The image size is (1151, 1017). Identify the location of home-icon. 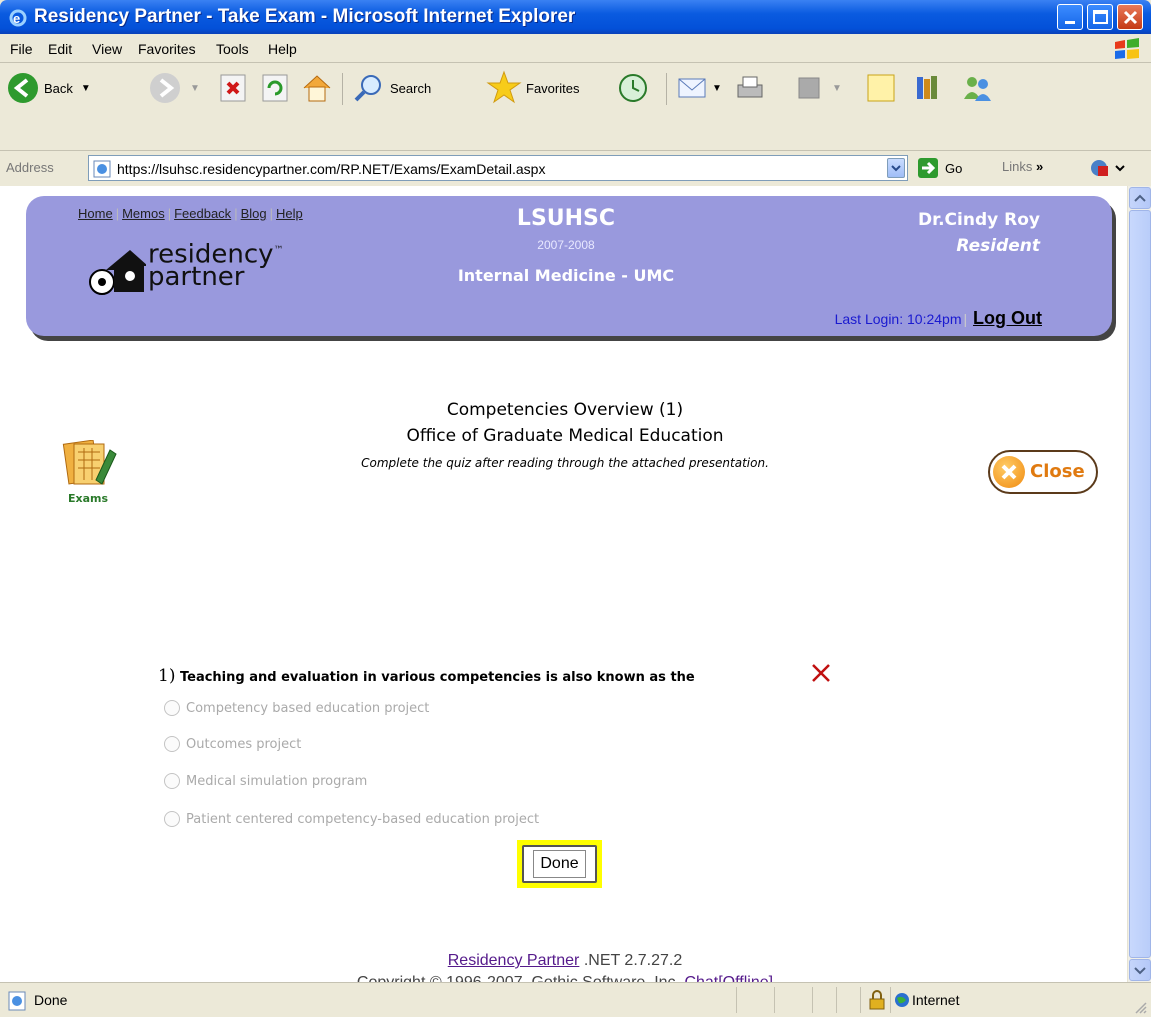
(317, 88).